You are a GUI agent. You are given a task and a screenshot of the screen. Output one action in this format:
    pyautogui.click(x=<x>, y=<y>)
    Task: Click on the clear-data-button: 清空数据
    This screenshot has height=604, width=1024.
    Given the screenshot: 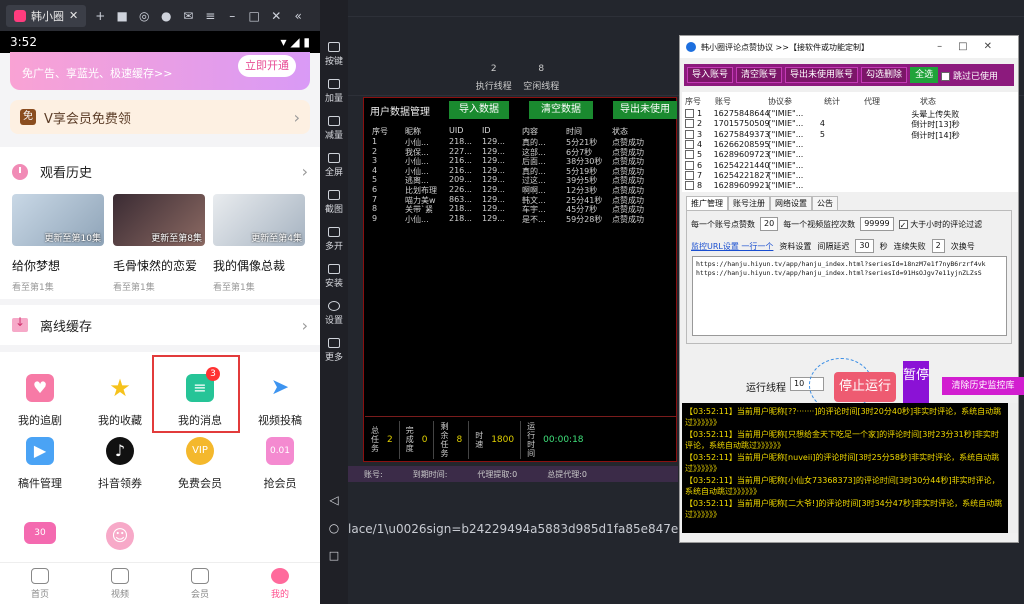 What is the action you would take?
    pyautogui.click(x=561, y=110)
    